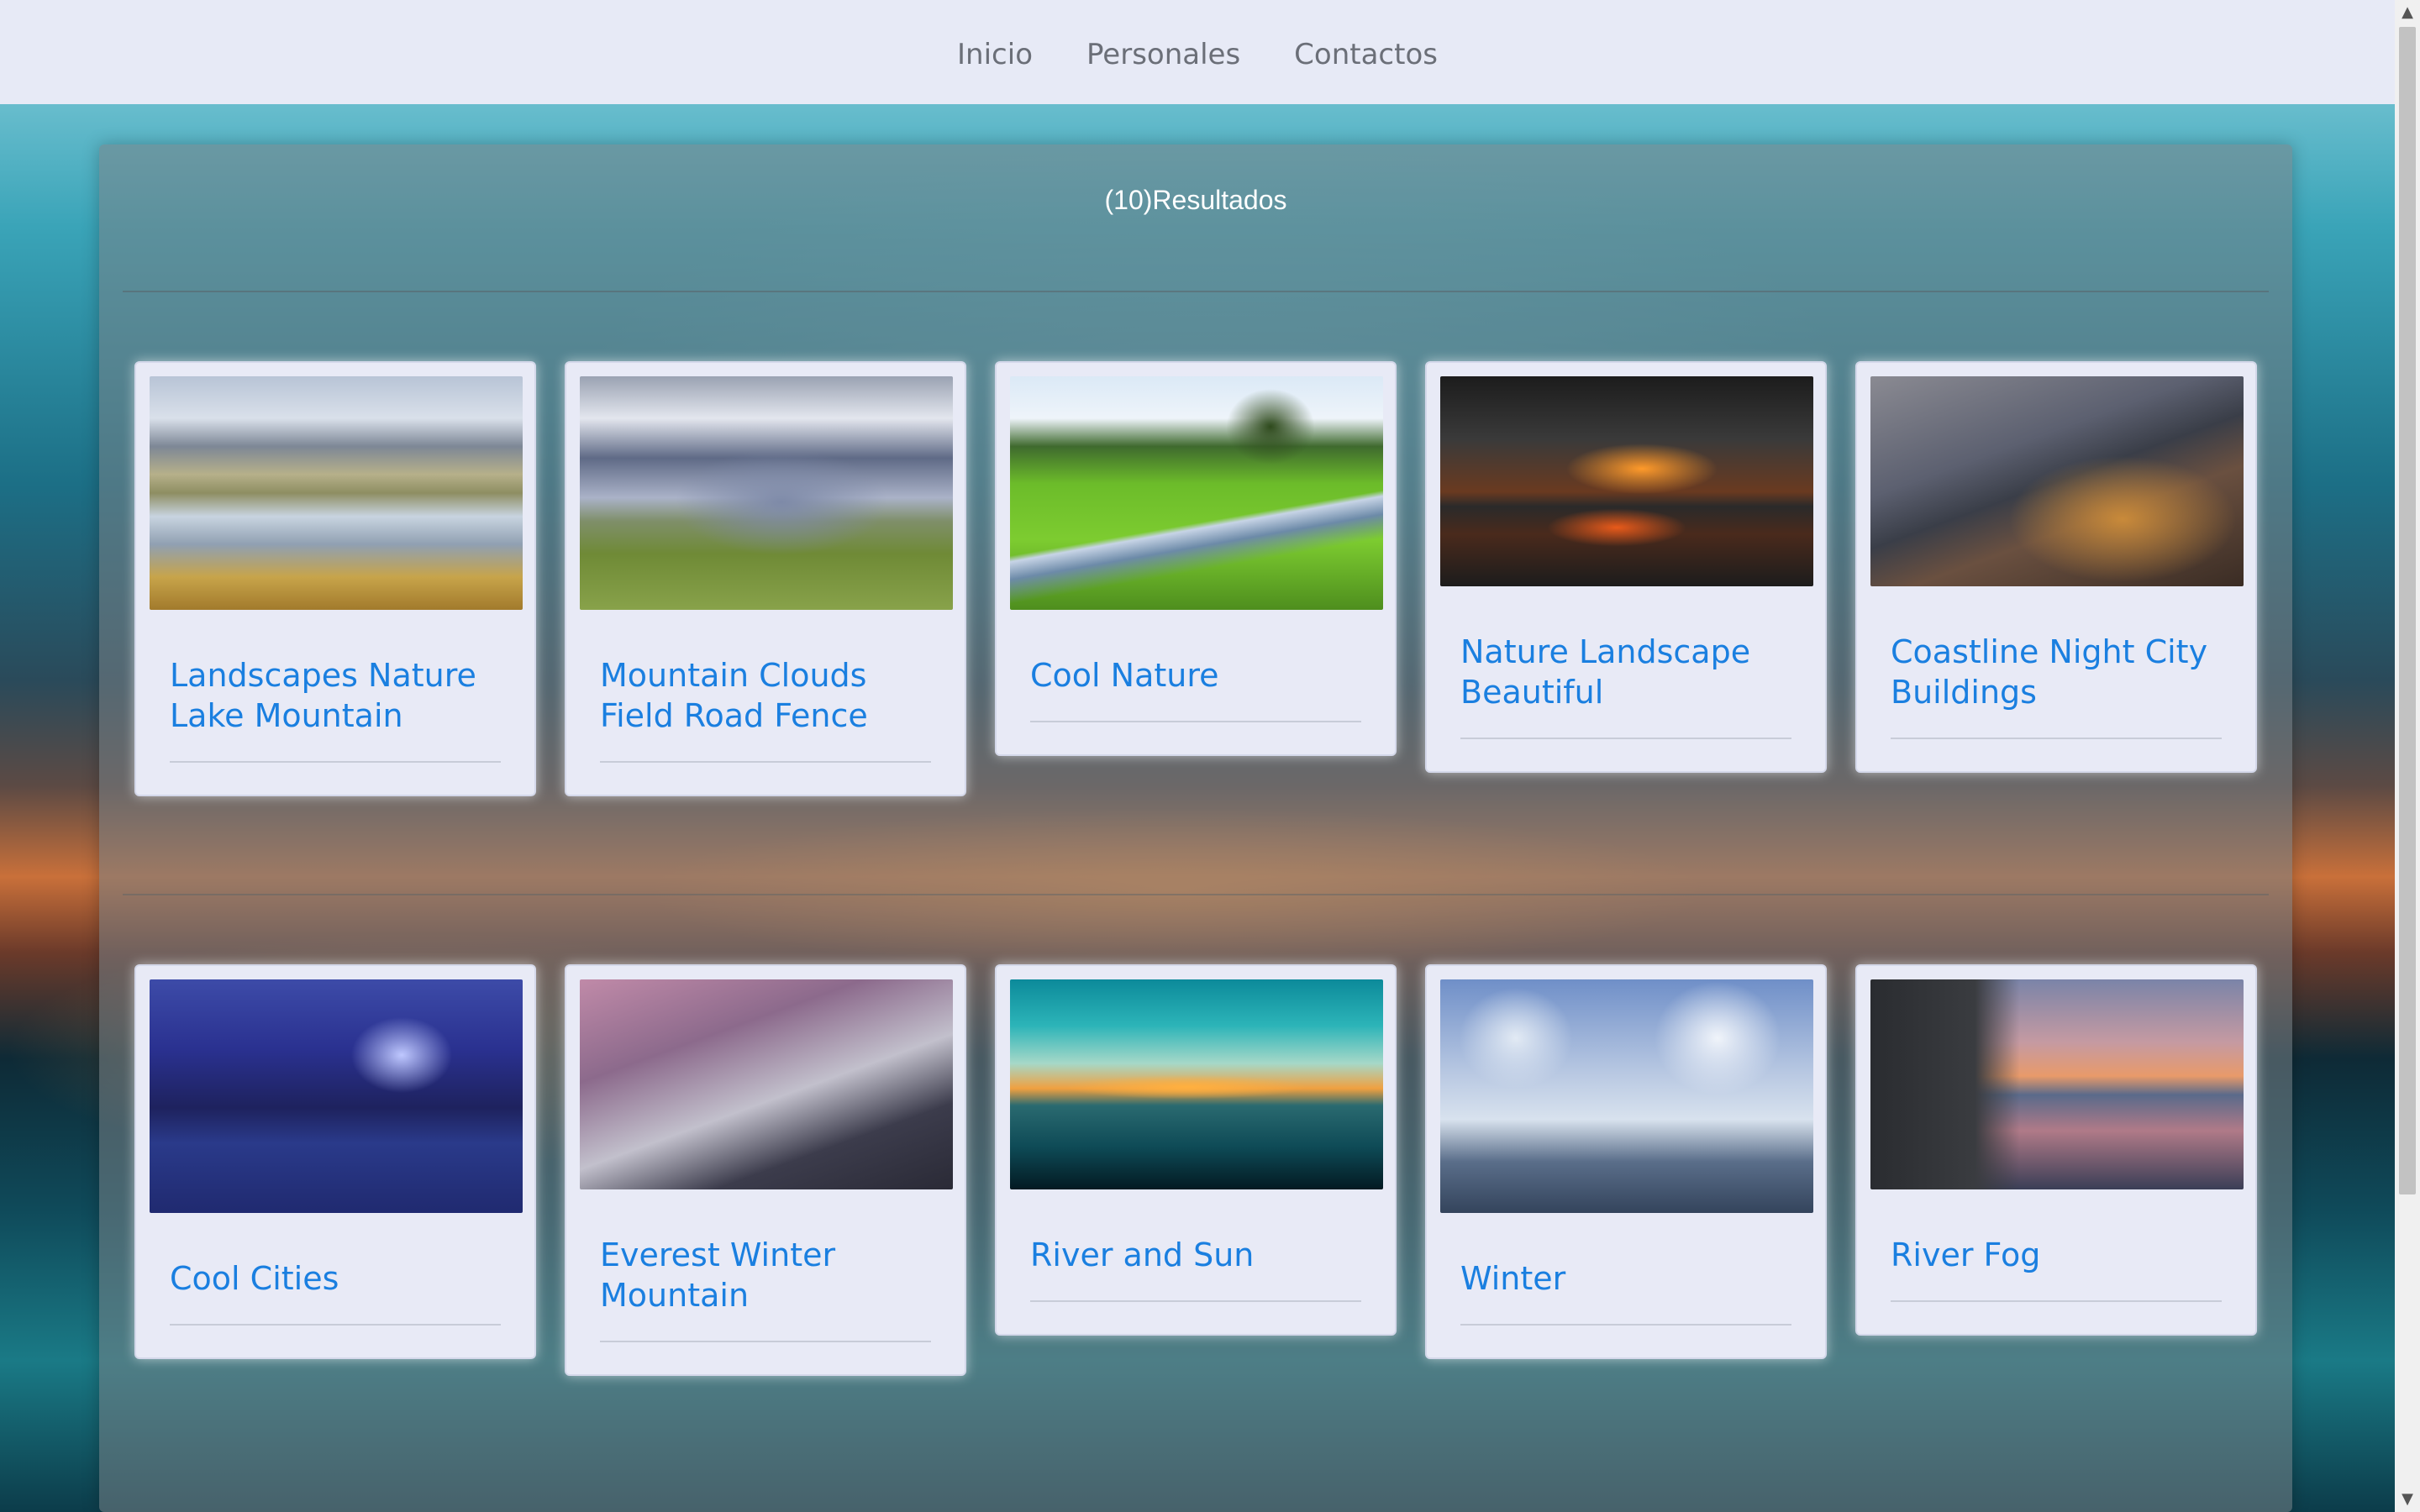  I want to click on scroll-down-arrow-icon: ▼, so click(2407, 1499).